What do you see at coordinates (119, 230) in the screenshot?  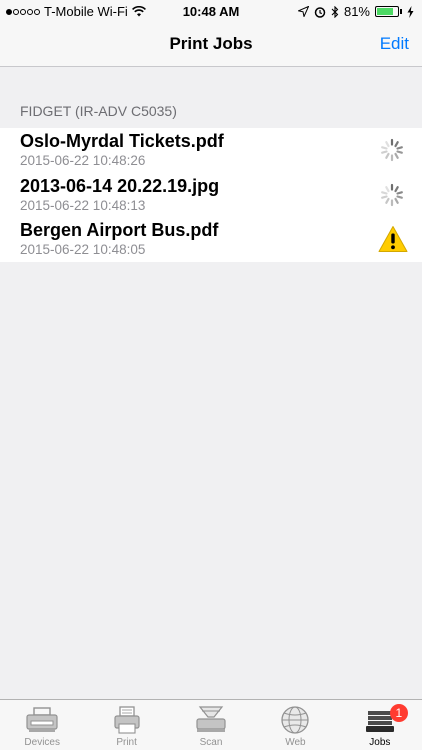 I see `job-name: Bergen Airport Bus.pdf` at bounding box center [119, 230].